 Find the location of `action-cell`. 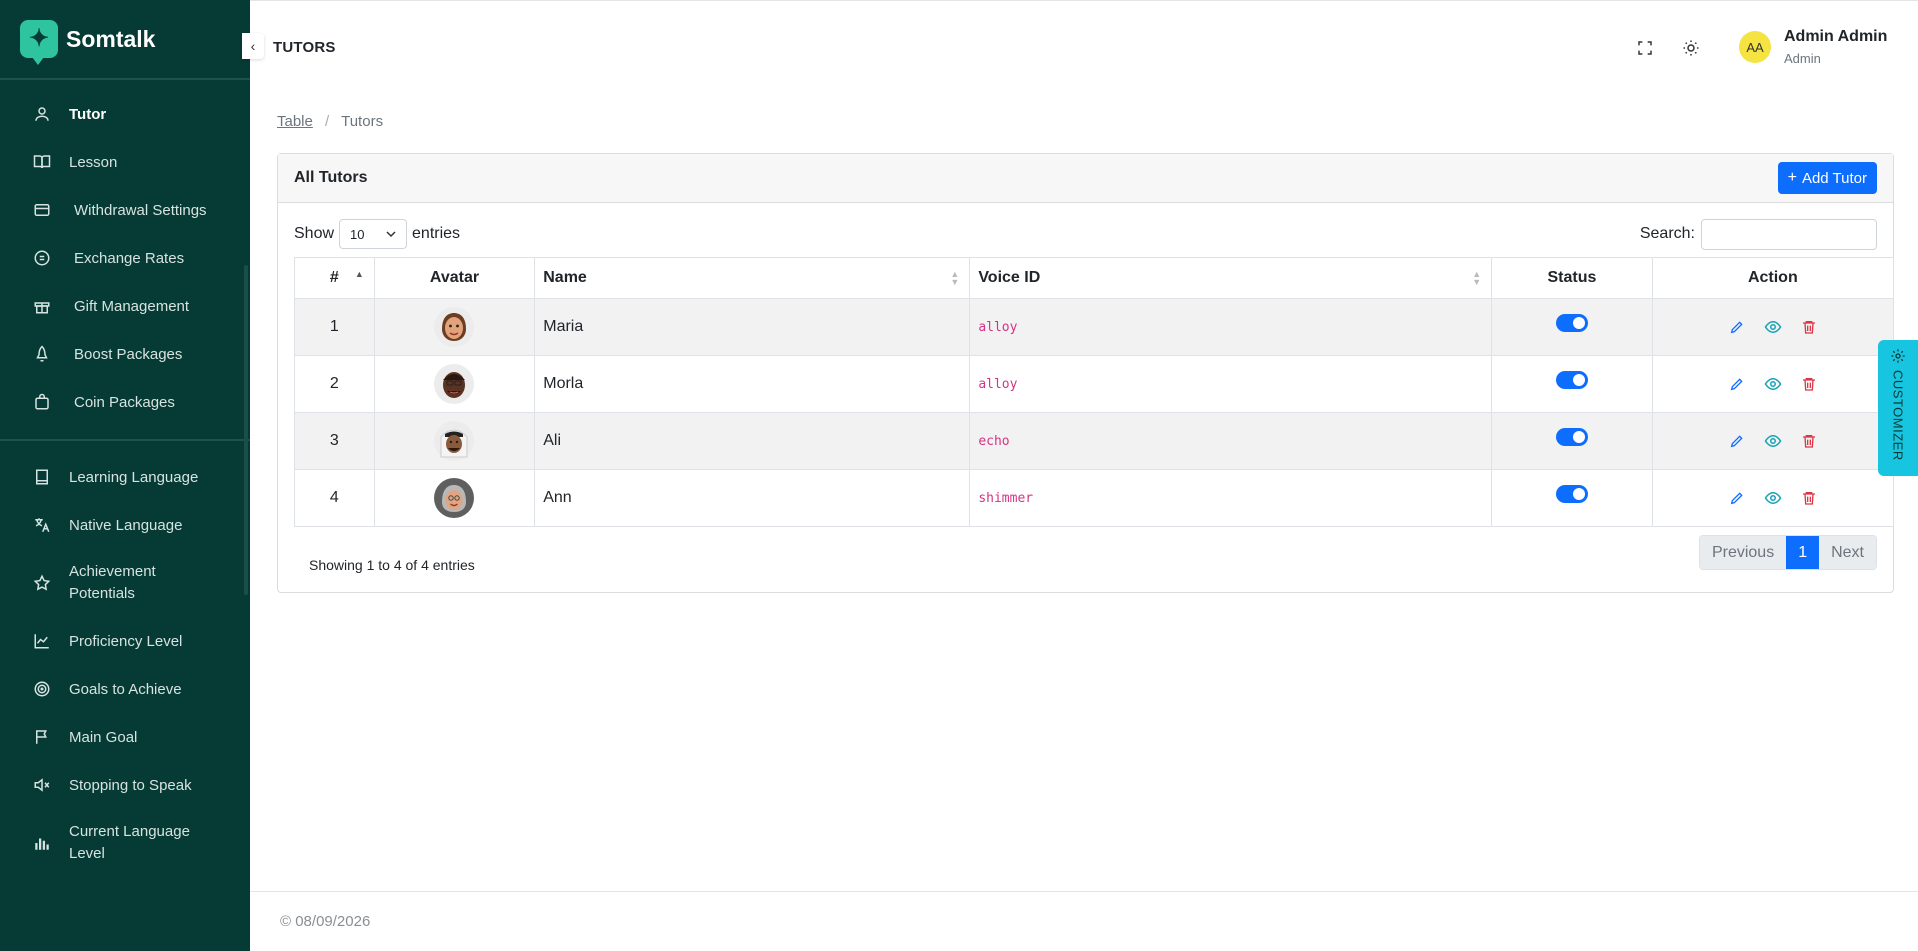

action-cell is located at coordinates (1773, 327).